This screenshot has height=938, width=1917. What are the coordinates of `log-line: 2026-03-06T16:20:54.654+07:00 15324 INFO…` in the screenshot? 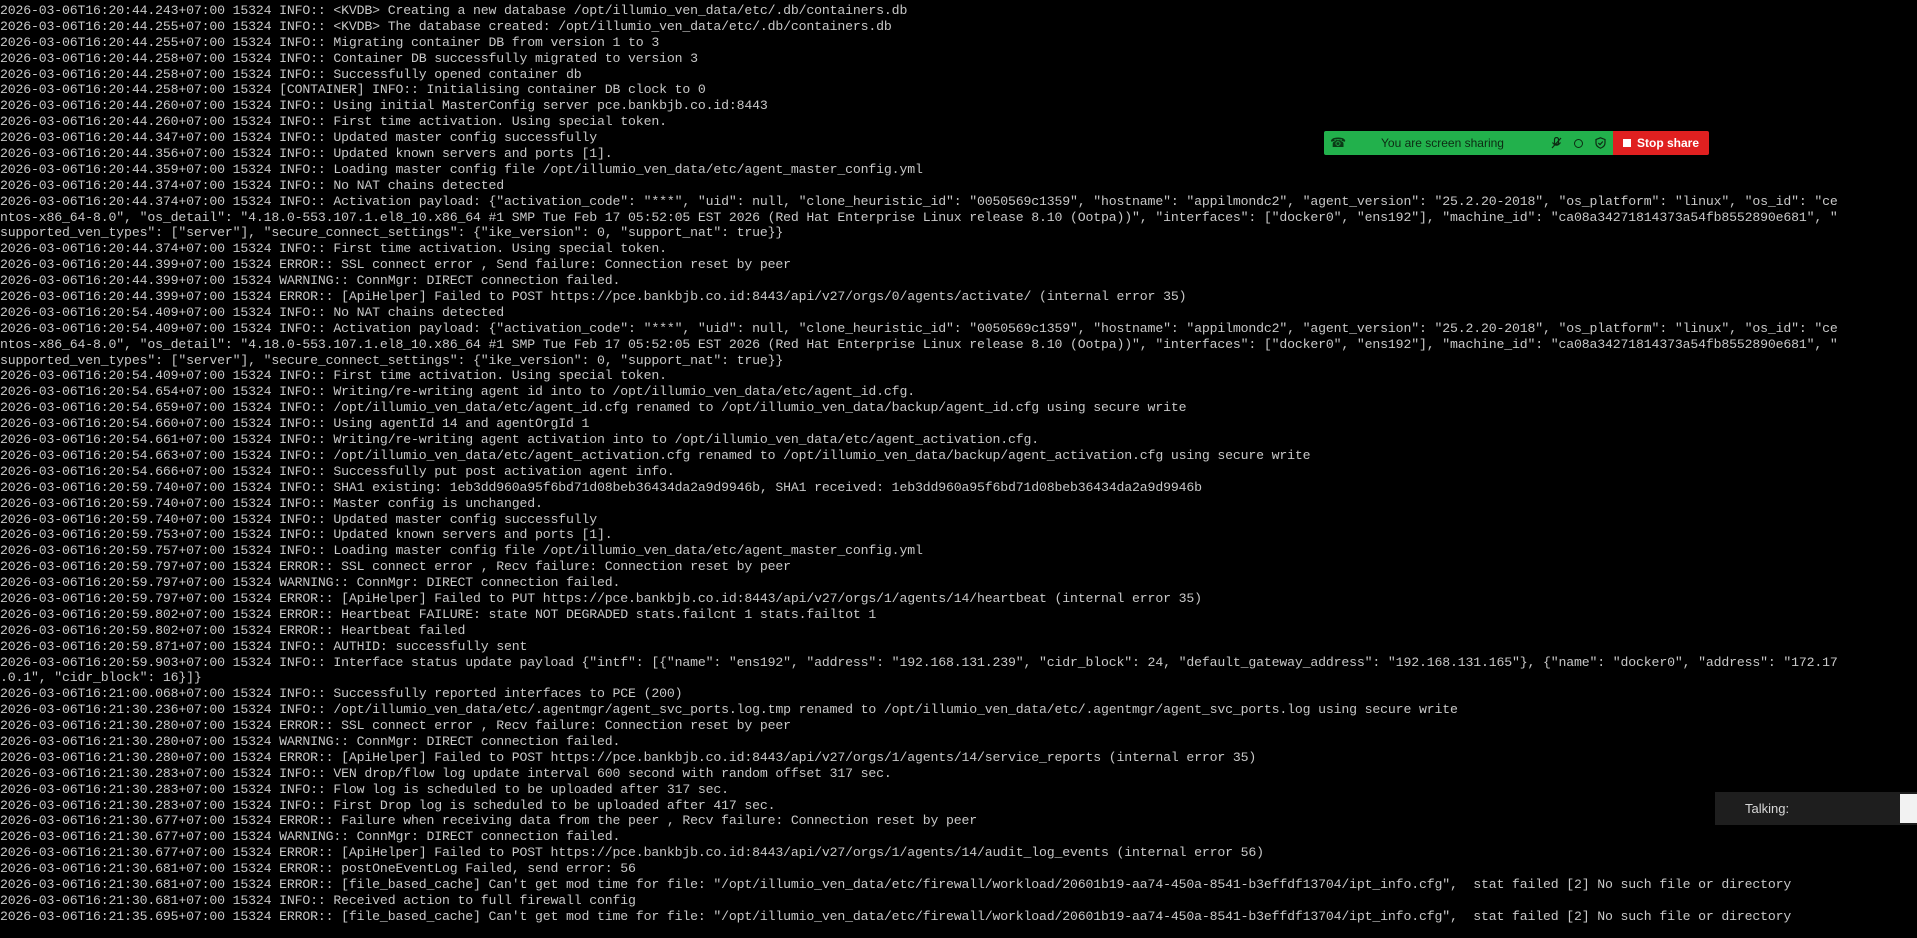 It's located at (457, 392).